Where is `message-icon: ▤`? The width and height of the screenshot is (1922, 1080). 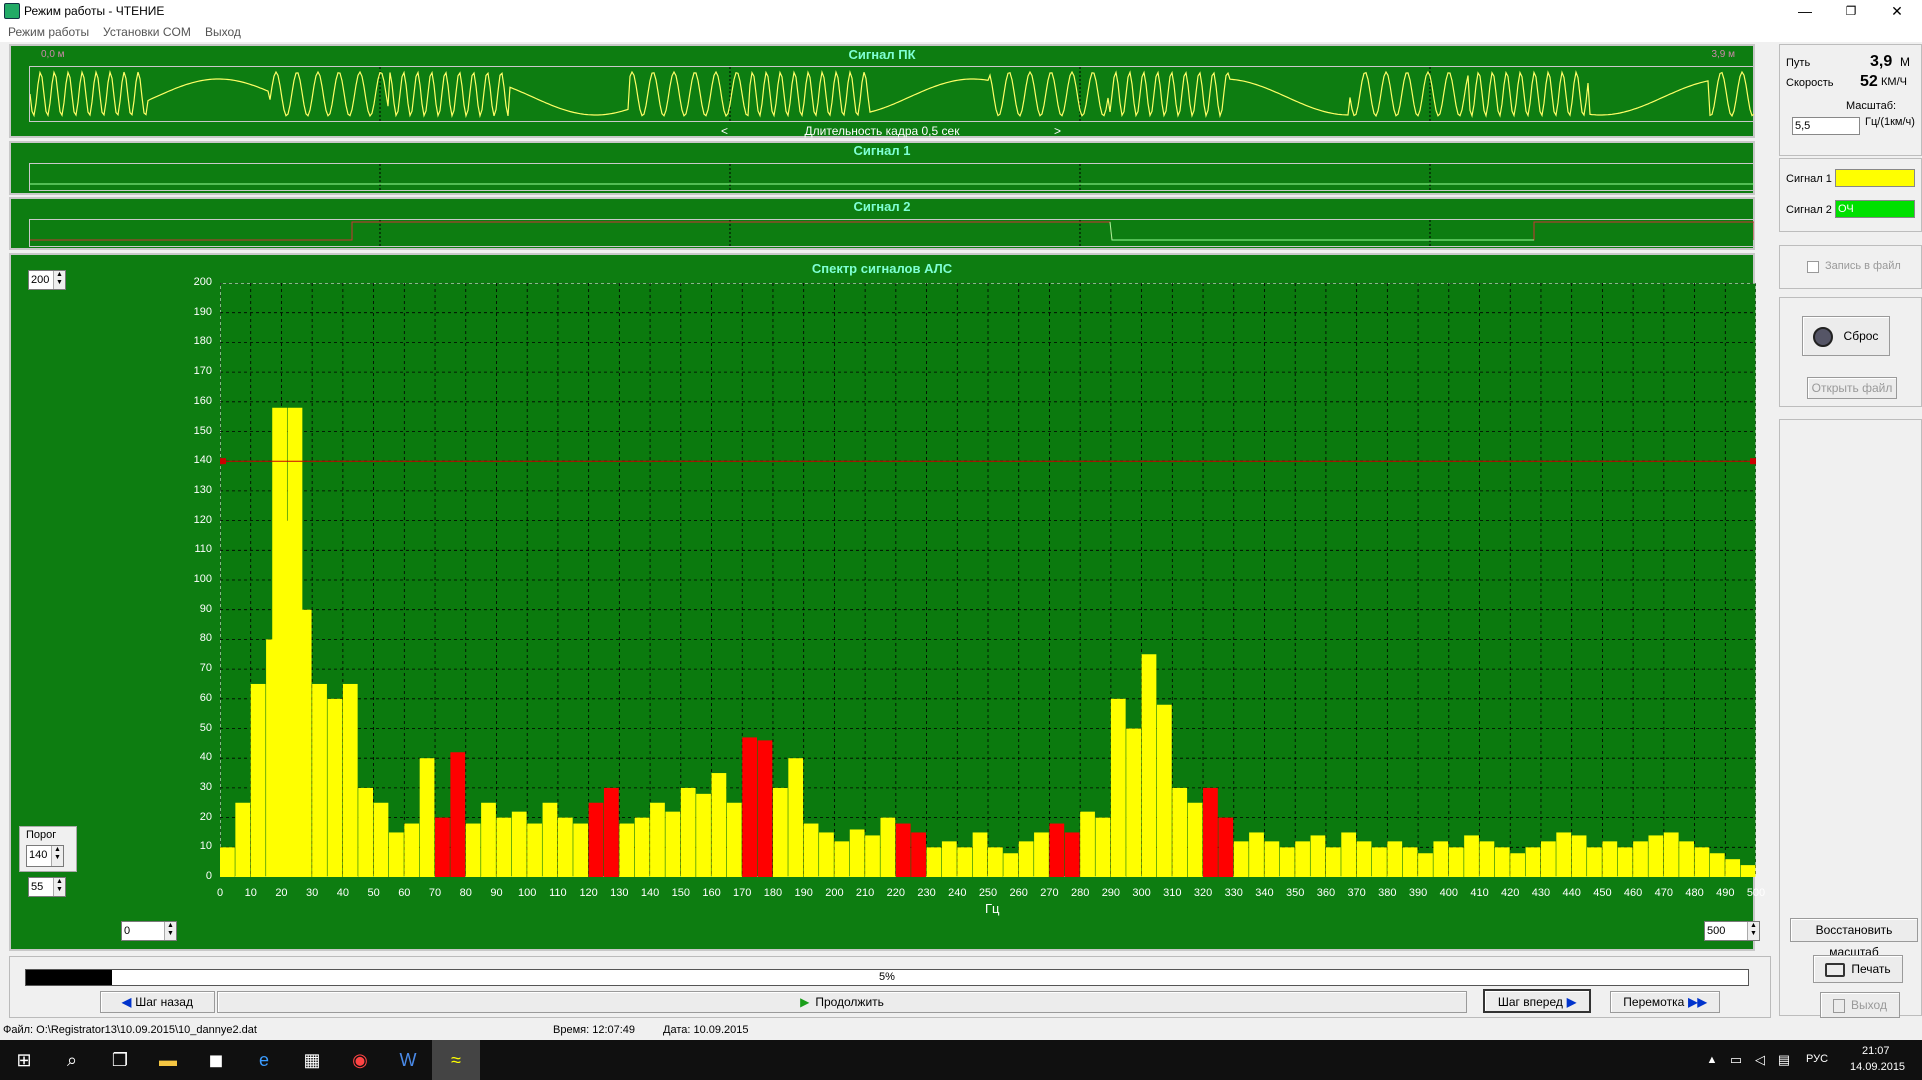
message-icon: ▤ is located at coordinates (1784, 1060).